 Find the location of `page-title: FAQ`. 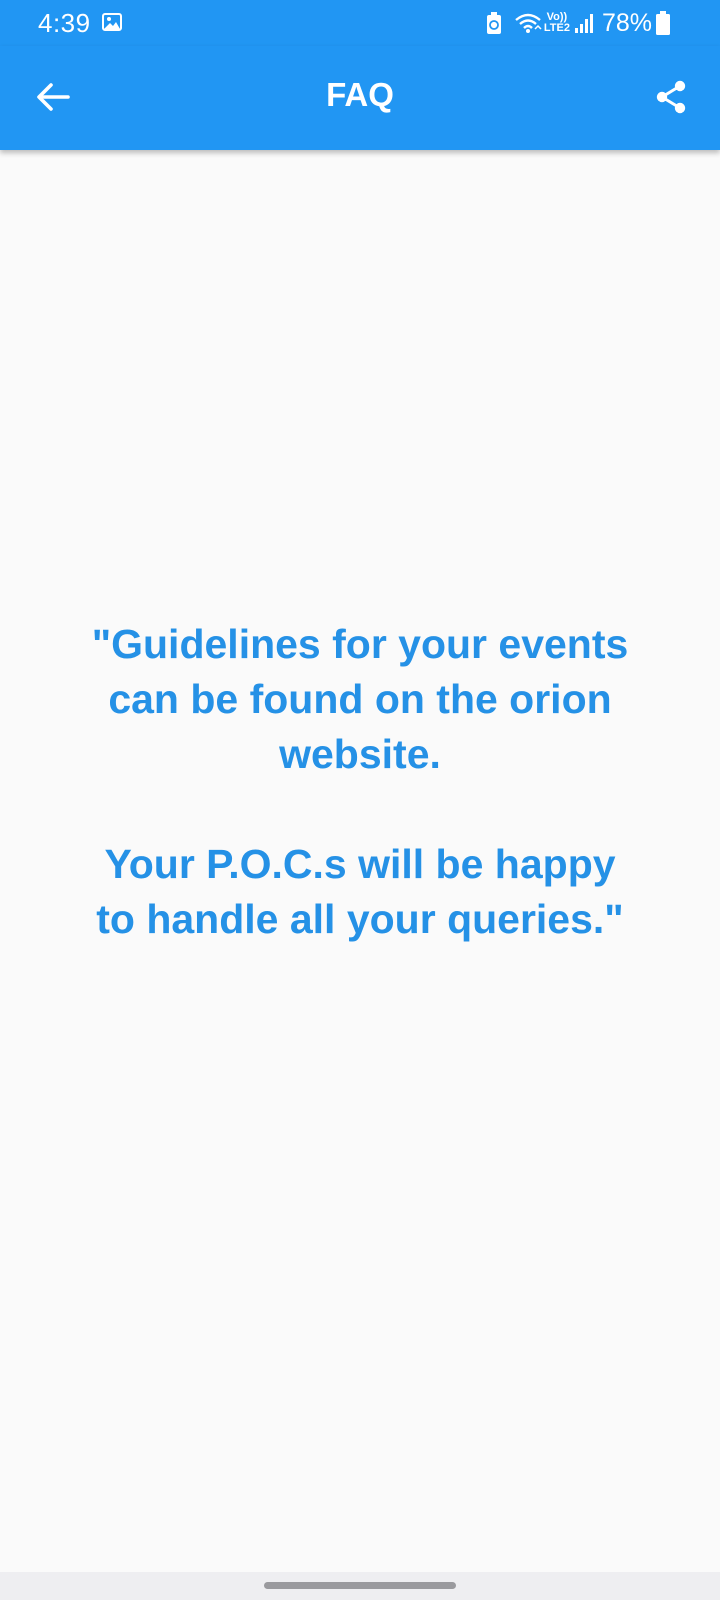

page-title: FAQ is located at coordinates (360, 94).